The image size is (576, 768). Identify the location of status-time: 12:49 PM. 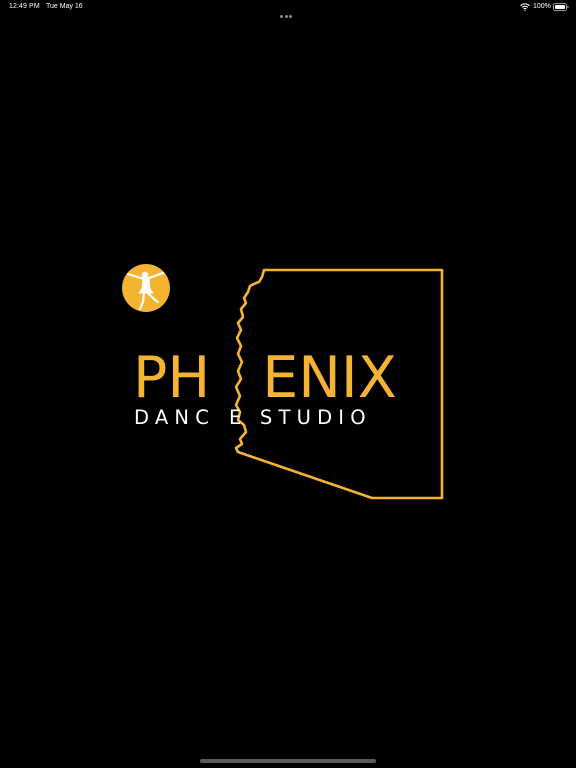
(24, 6).